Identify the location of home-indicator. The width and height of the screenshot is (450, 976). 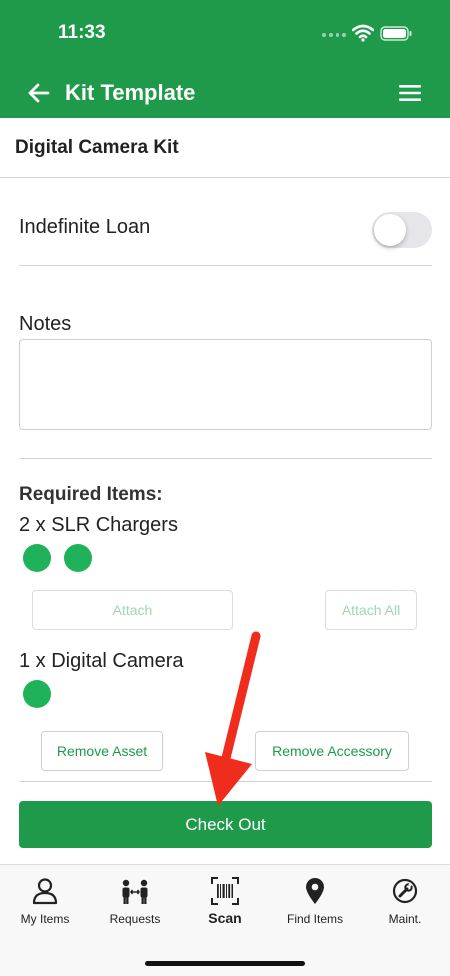
(225, 963).